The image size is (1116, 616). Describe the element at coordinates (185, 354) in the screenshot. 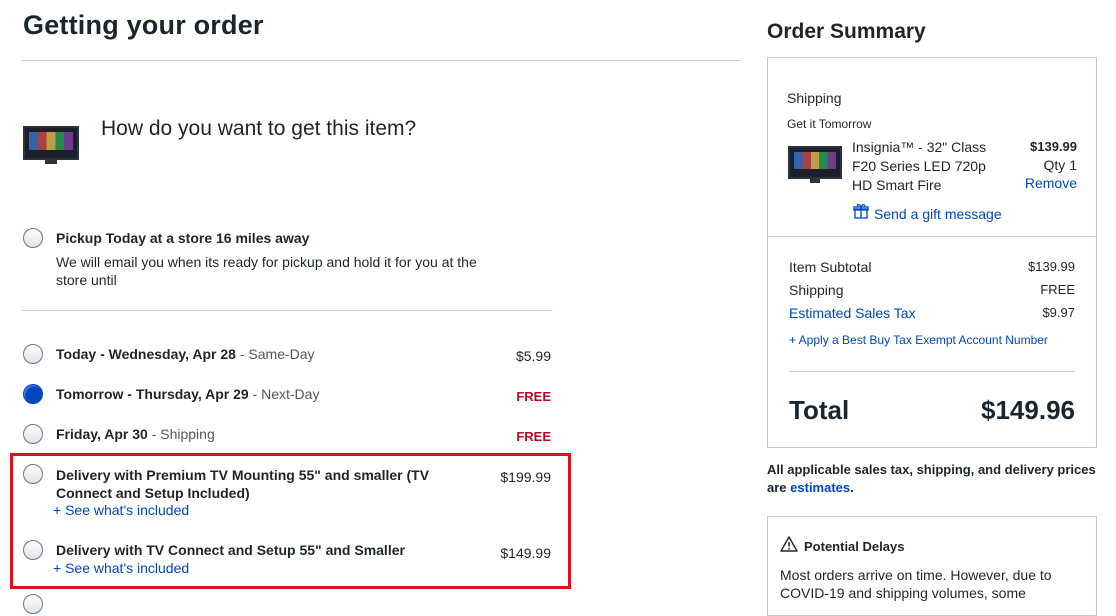

I see `option-same-day: Today - Wednesday, Apr 28 - Same-Day` at that location.